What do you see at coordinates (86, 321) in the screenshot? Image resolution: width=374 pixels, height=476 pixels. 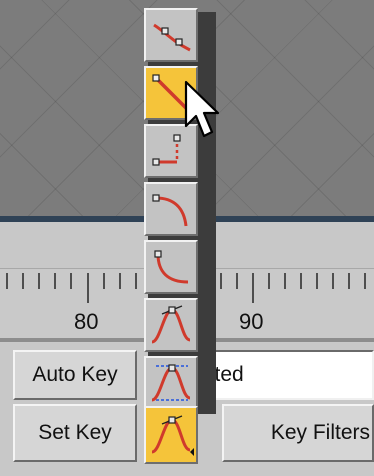 I see `ruler-label-80: 80` at bounding box center [86, 321].